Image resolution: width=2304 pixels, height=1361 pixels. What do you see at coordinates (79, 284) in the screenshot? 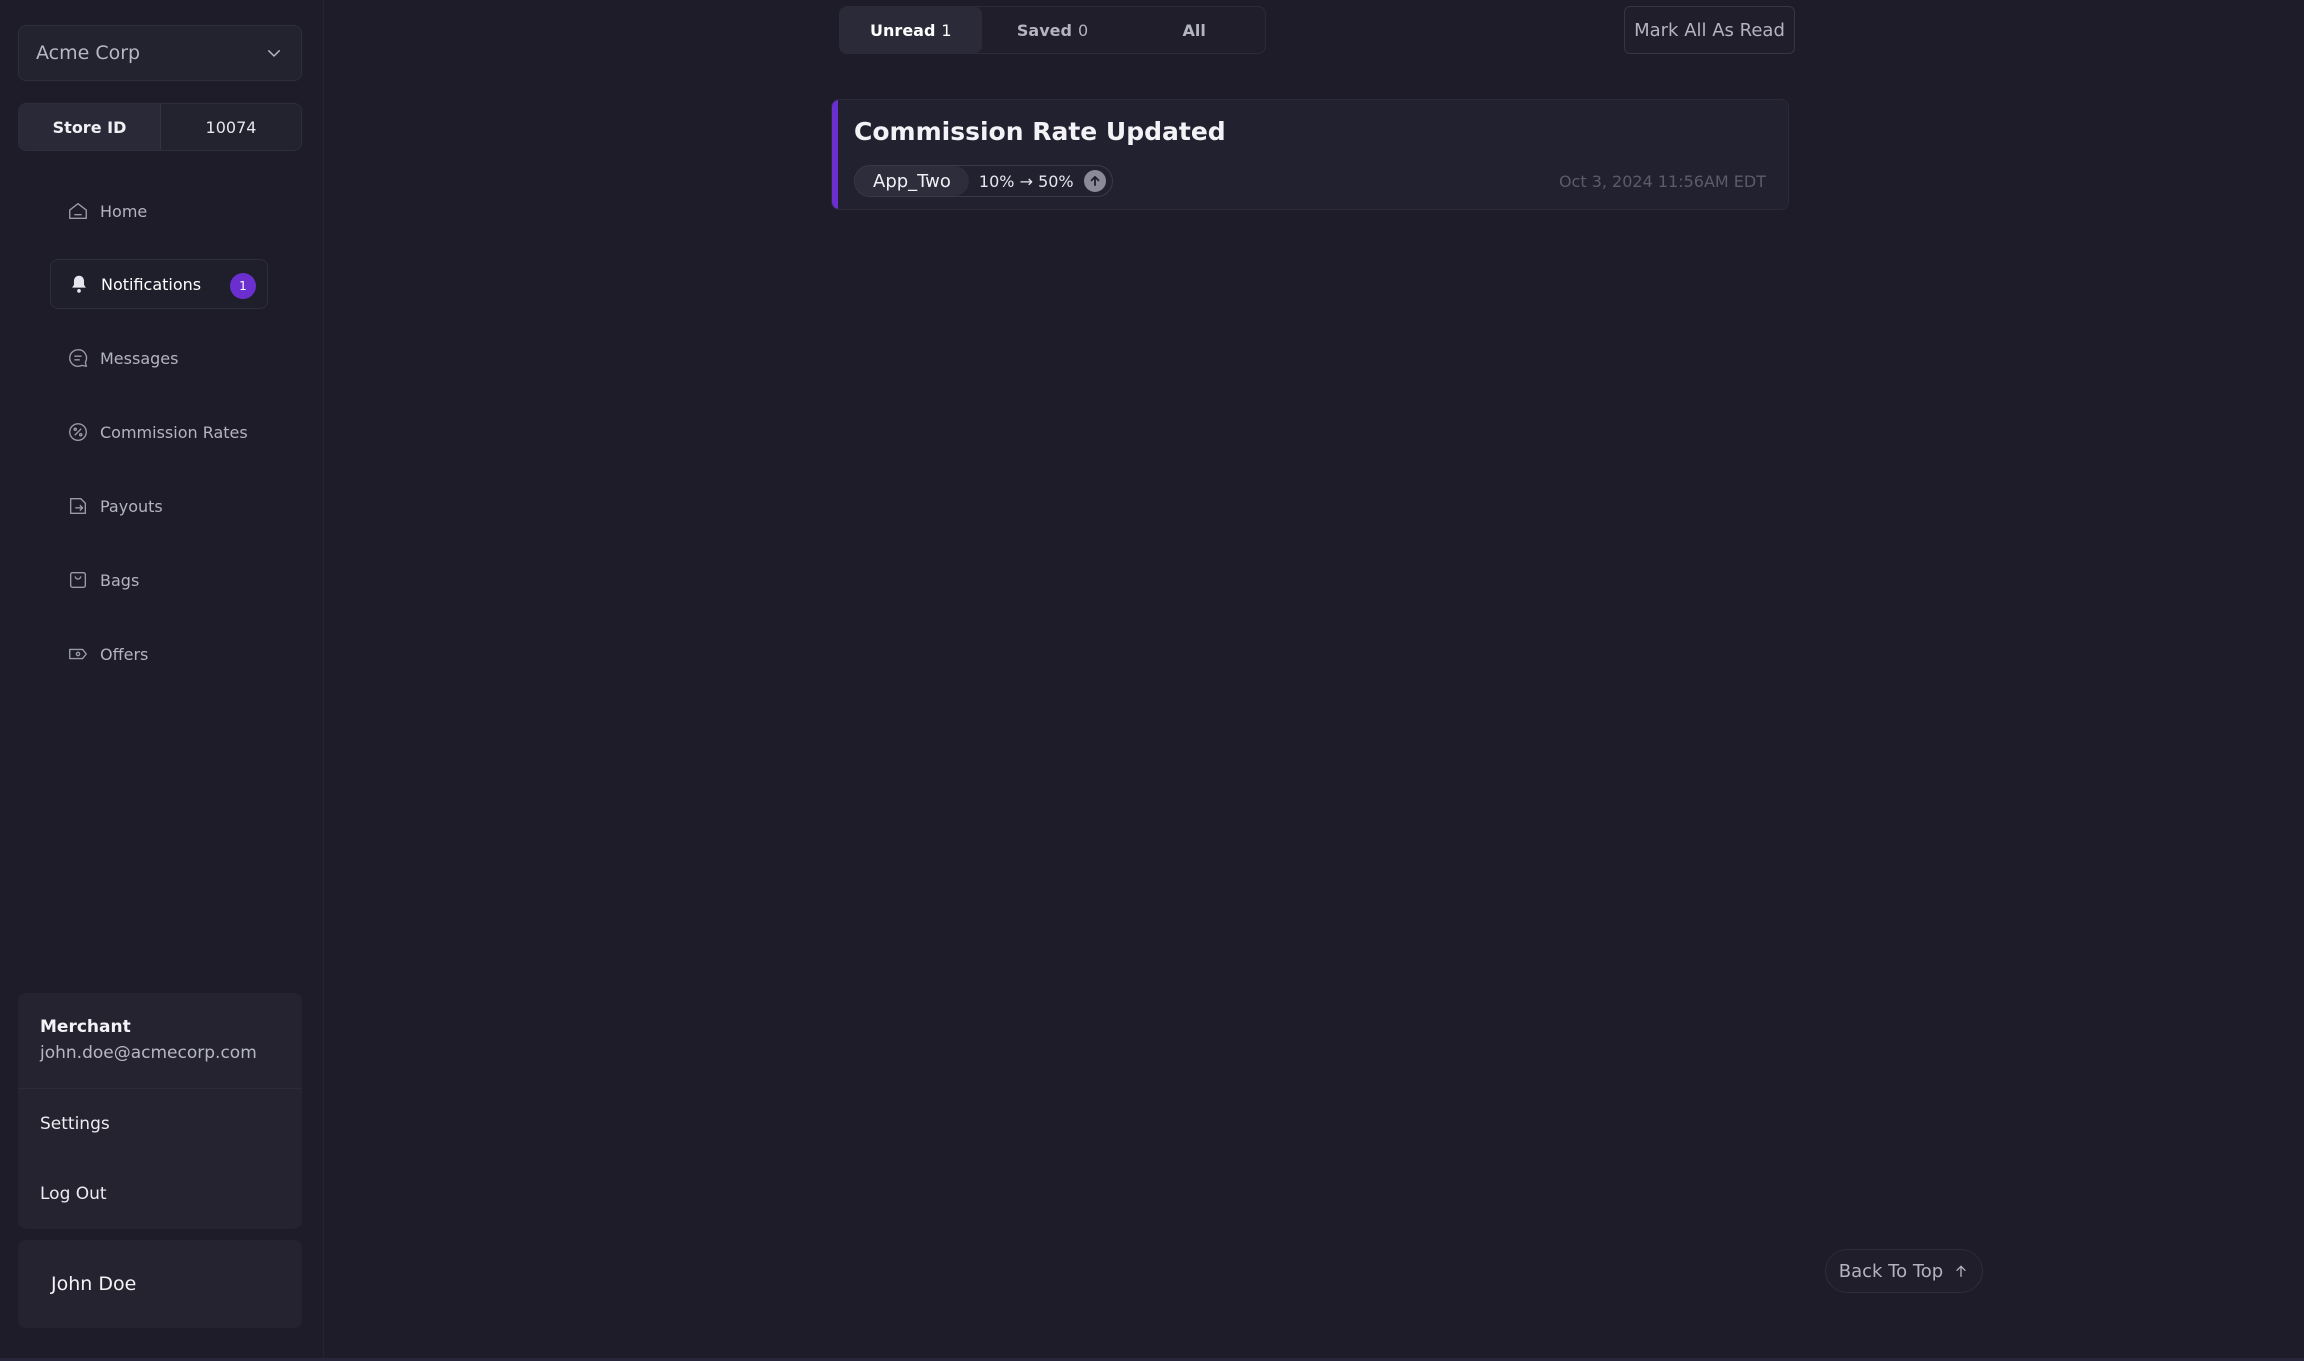
I see `bell-icon` at bounding box center [79, 284].